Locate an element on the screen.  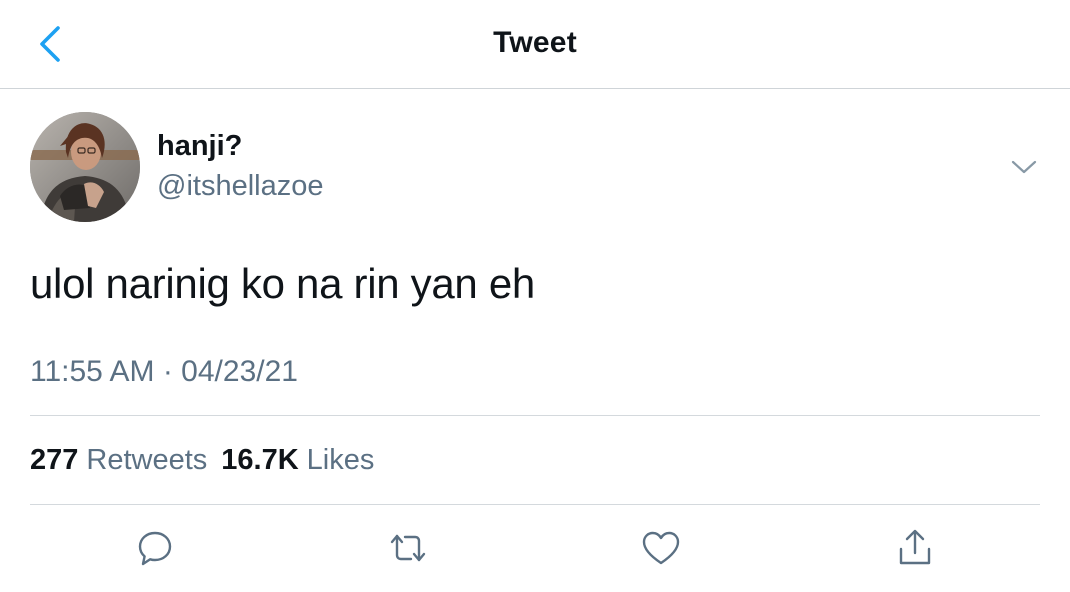
reply-button is located at coordinates (155, 548).